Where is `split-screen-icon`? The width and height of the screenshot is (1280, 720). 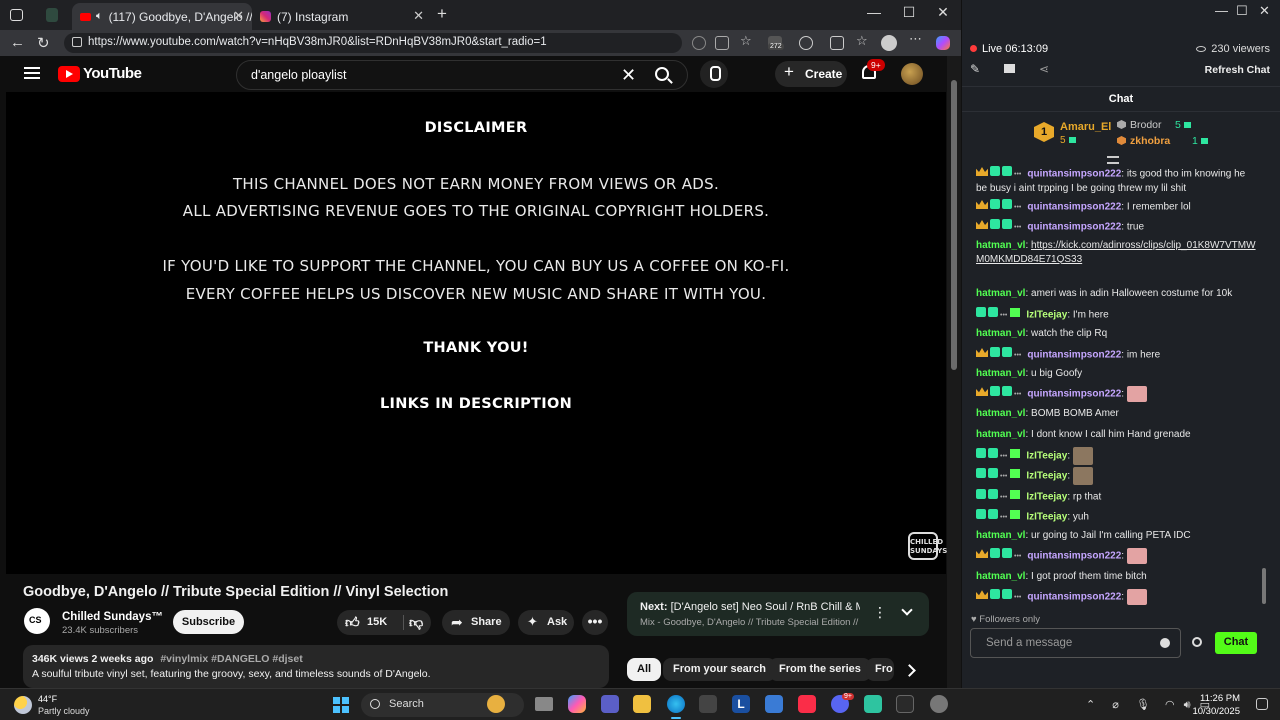 split-screen-icon is located at coordinates (837, 43).